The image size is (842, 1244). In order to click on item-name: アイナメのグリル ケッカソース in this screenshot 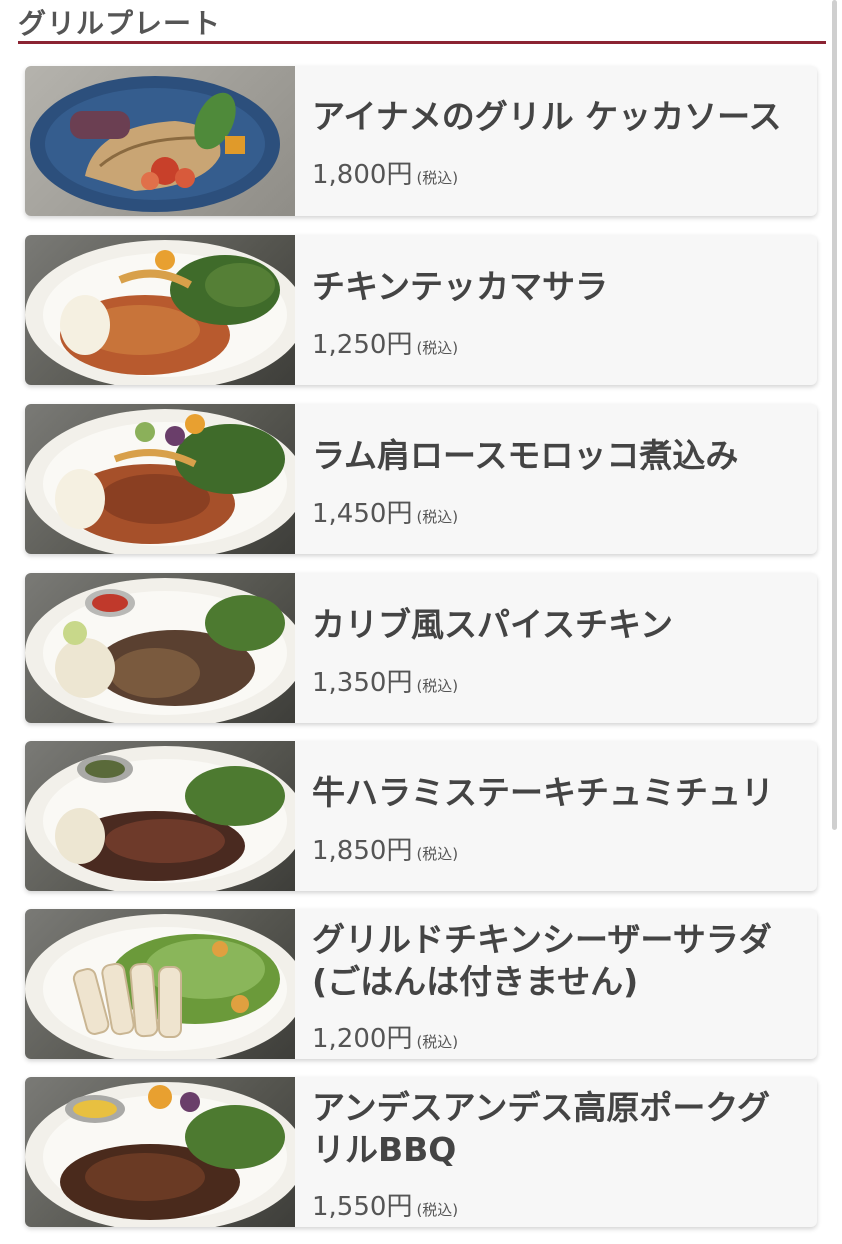, I will do `click(547, 116)`.